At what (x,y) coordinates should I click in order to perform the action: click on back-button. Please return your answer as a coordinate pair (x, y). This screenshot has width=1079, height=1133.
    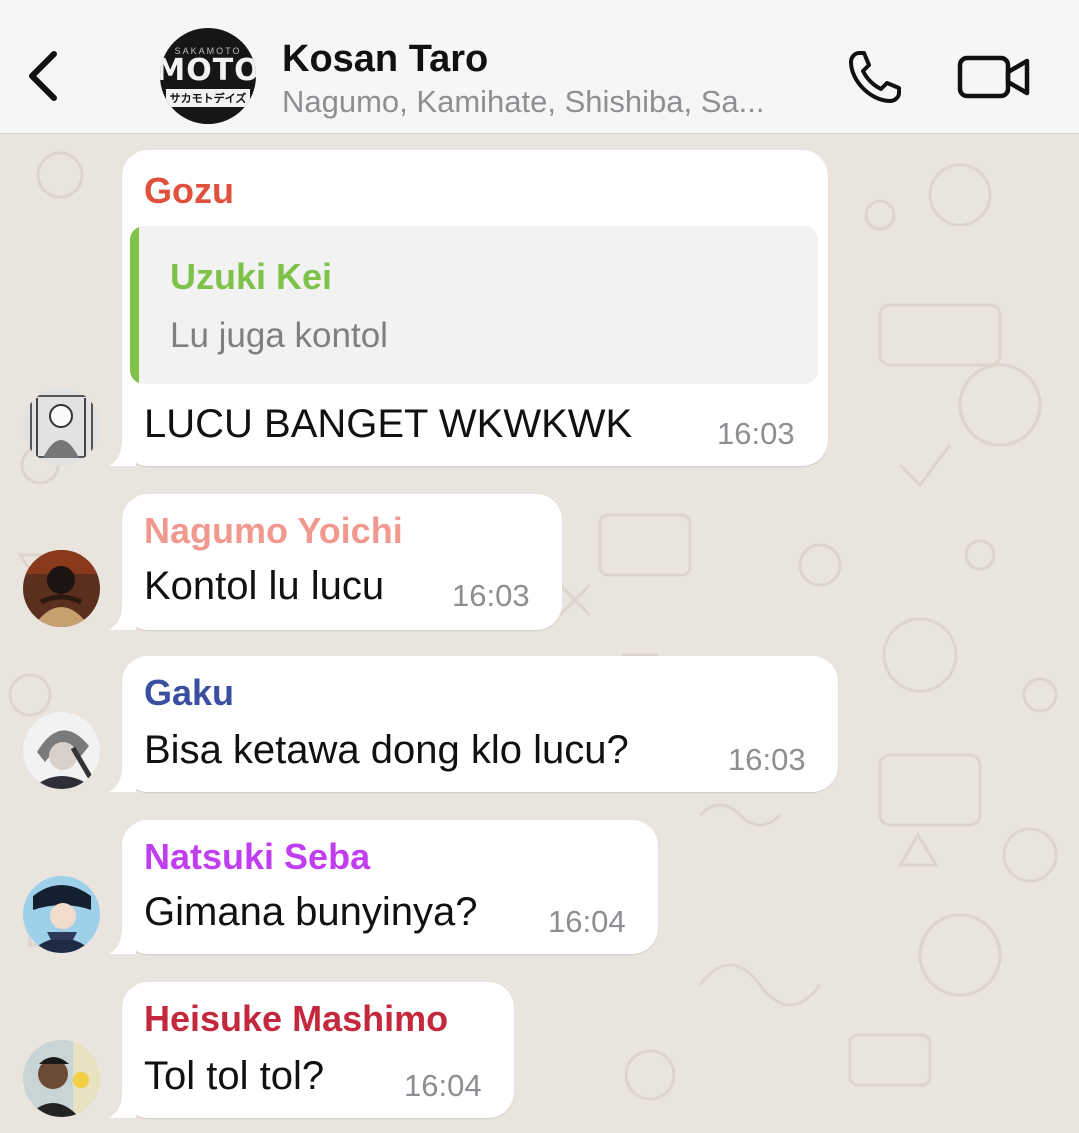
    Looking at the image, I should click on (43, 76).